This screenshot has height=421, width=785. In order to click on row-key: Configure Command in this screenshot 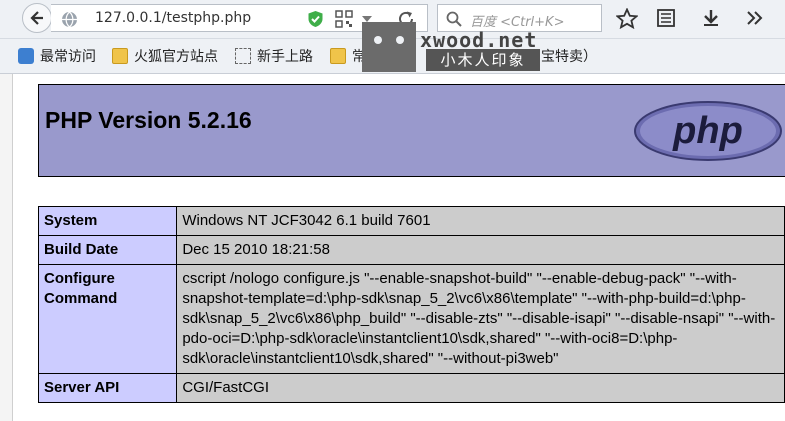, I will do `click(107, 319)`.